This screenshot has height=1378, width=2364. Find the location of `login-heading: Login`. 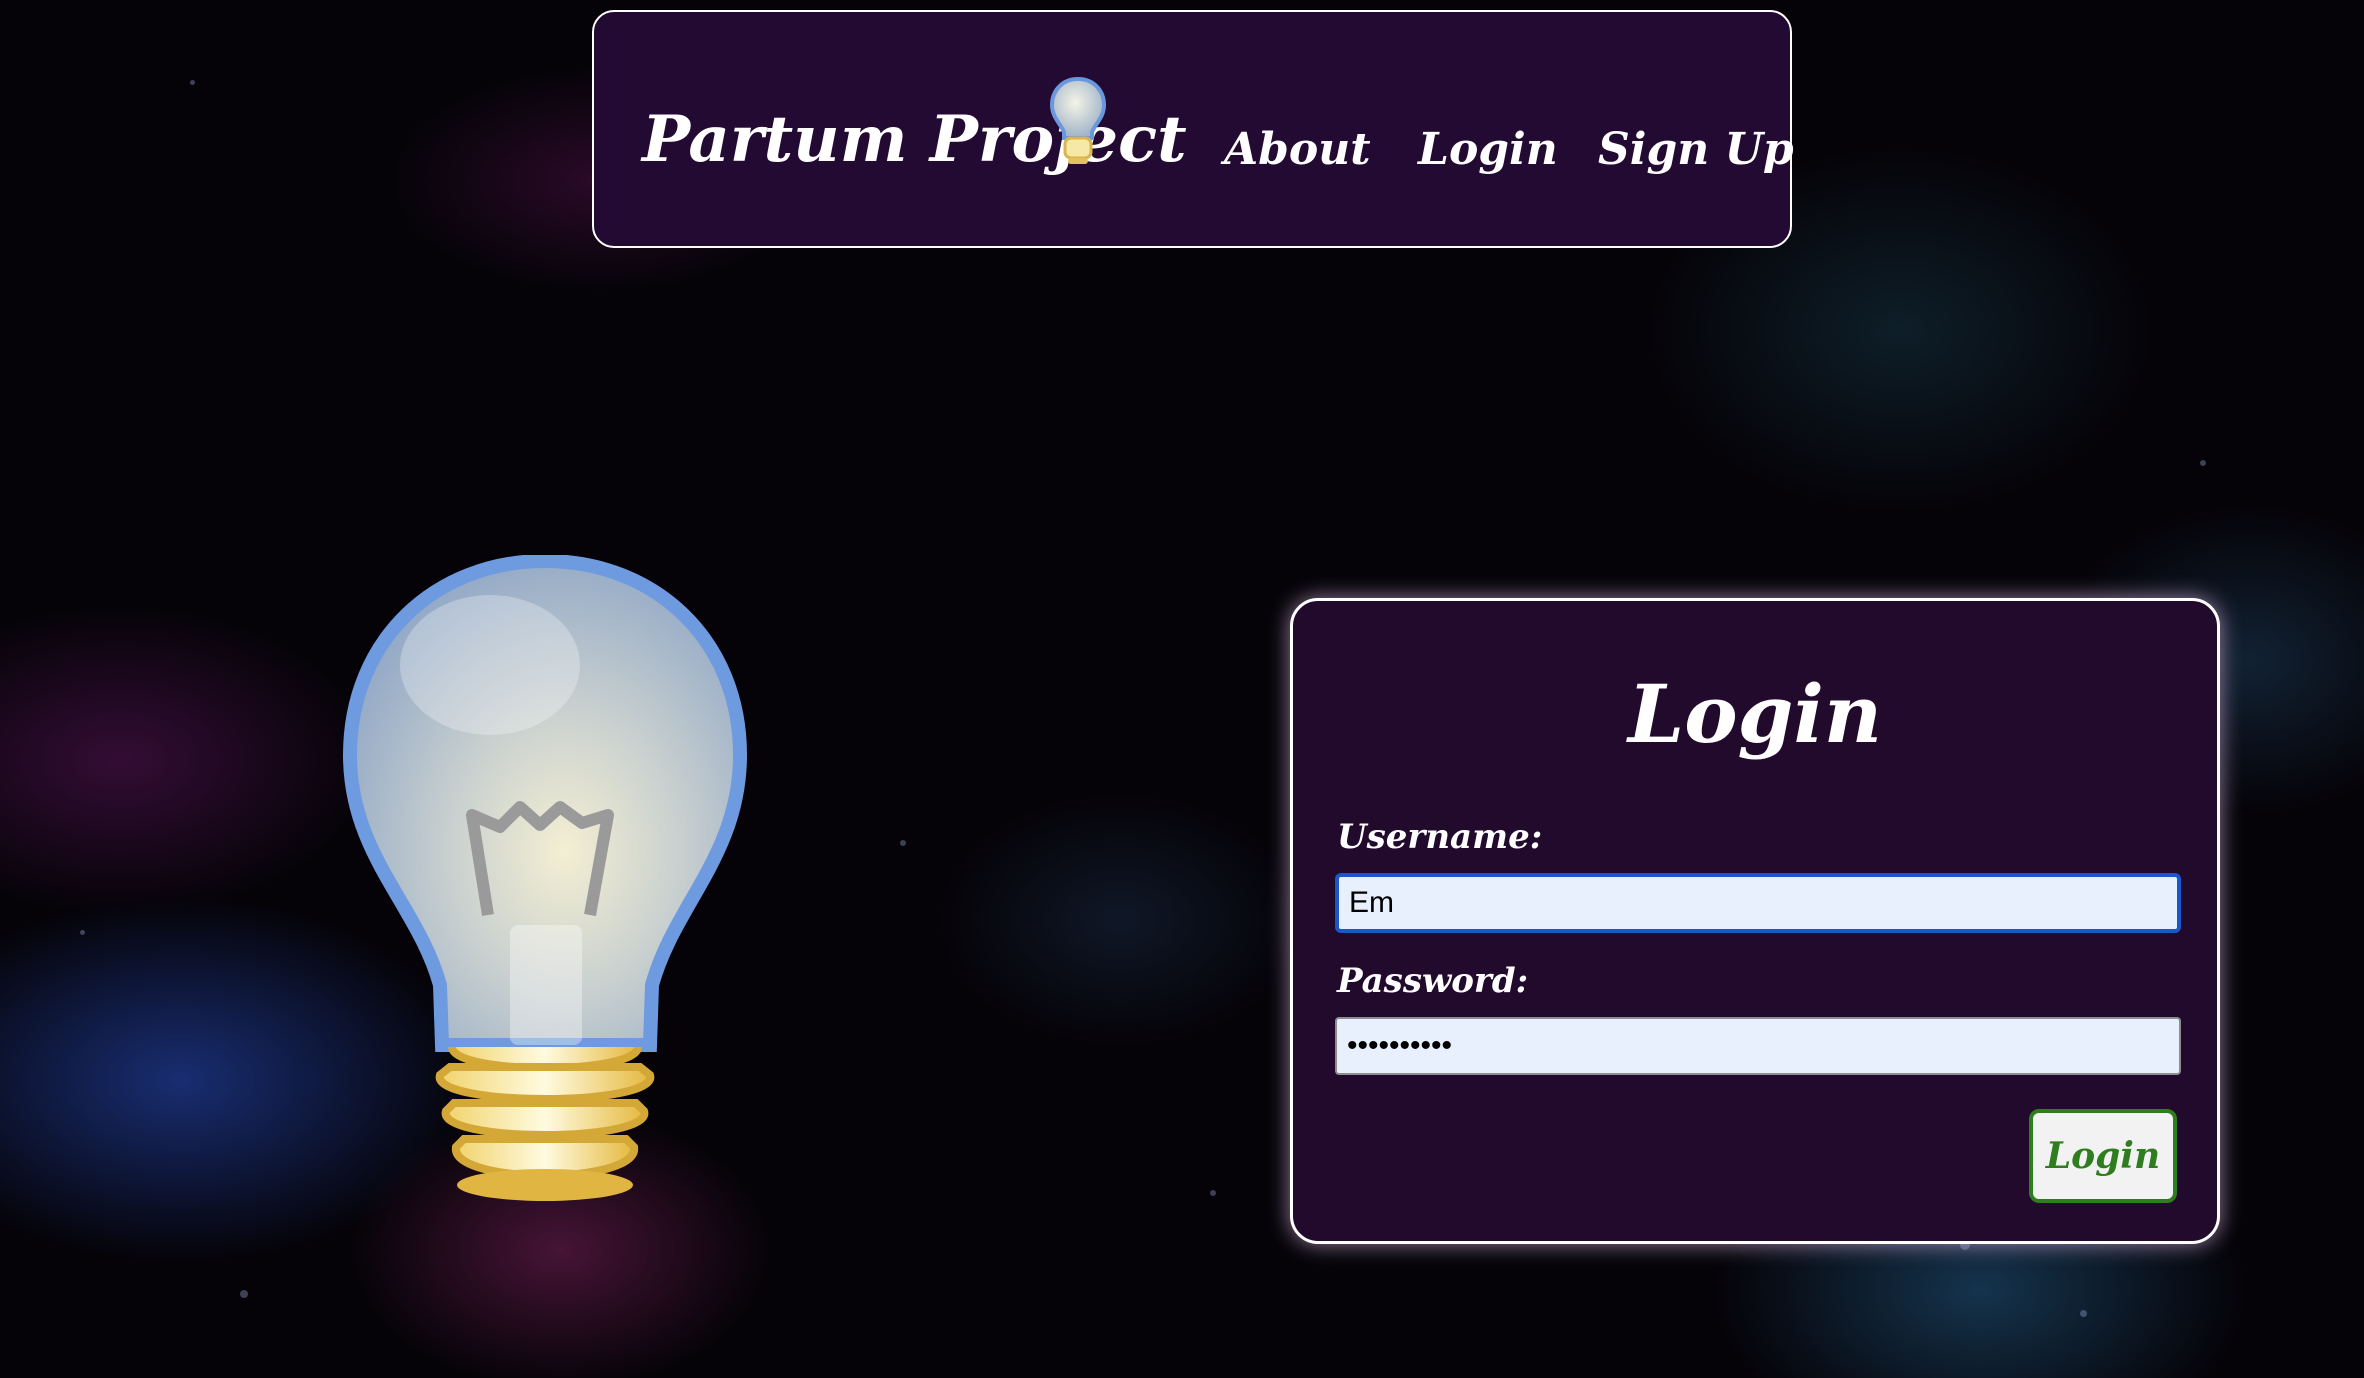

login-heading: Login is located at coordinates (1755, 714).